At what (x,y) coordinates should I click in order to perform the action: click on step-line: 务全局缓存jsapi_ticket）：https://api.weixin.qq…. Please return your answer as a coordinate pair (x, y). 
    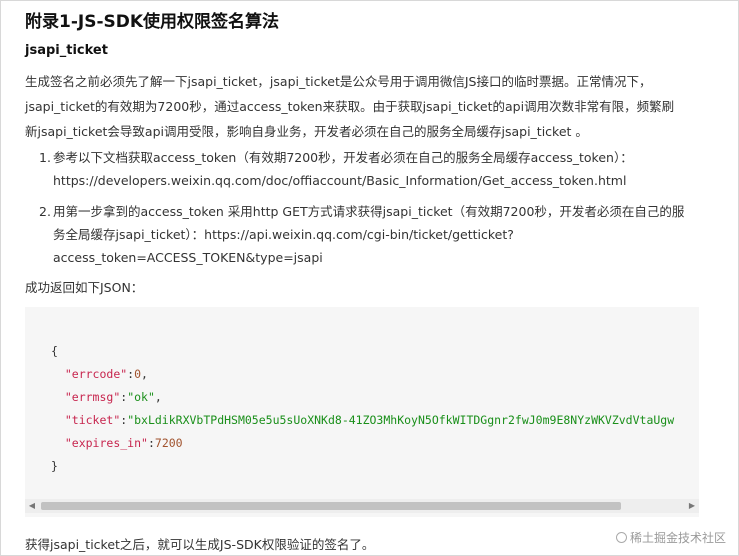
    Looking at the image, I should click on (283, 234).